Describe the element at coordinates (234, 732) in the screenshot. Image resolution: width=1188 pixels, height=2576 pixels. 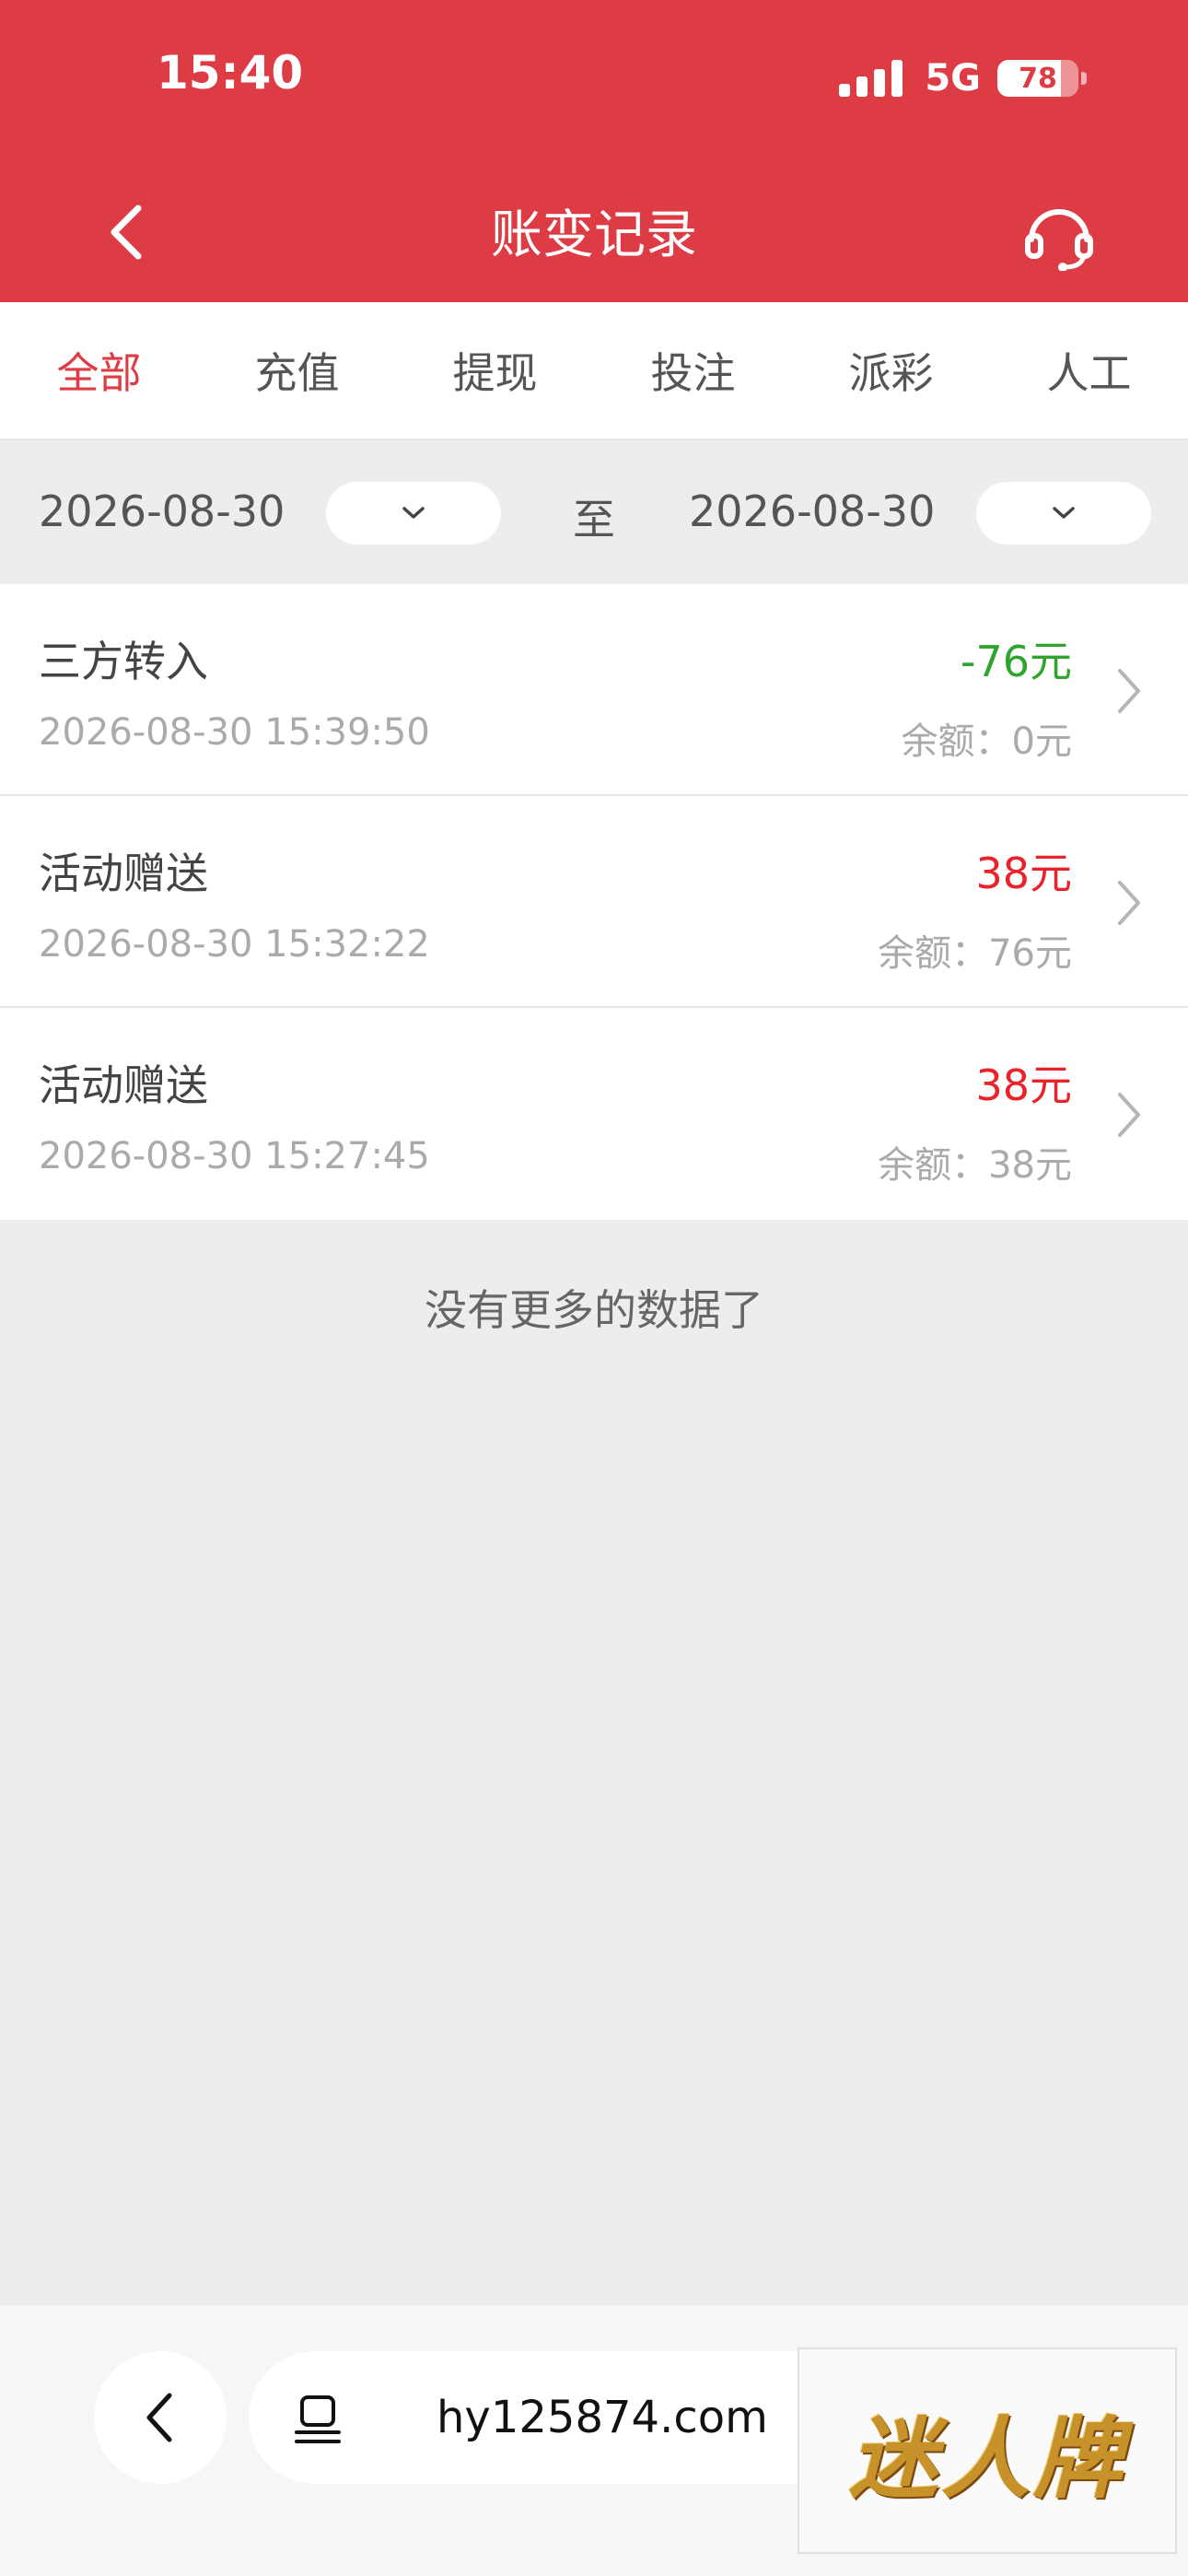
I see `record-time: 2026-08-30 15:39:50` at that location.